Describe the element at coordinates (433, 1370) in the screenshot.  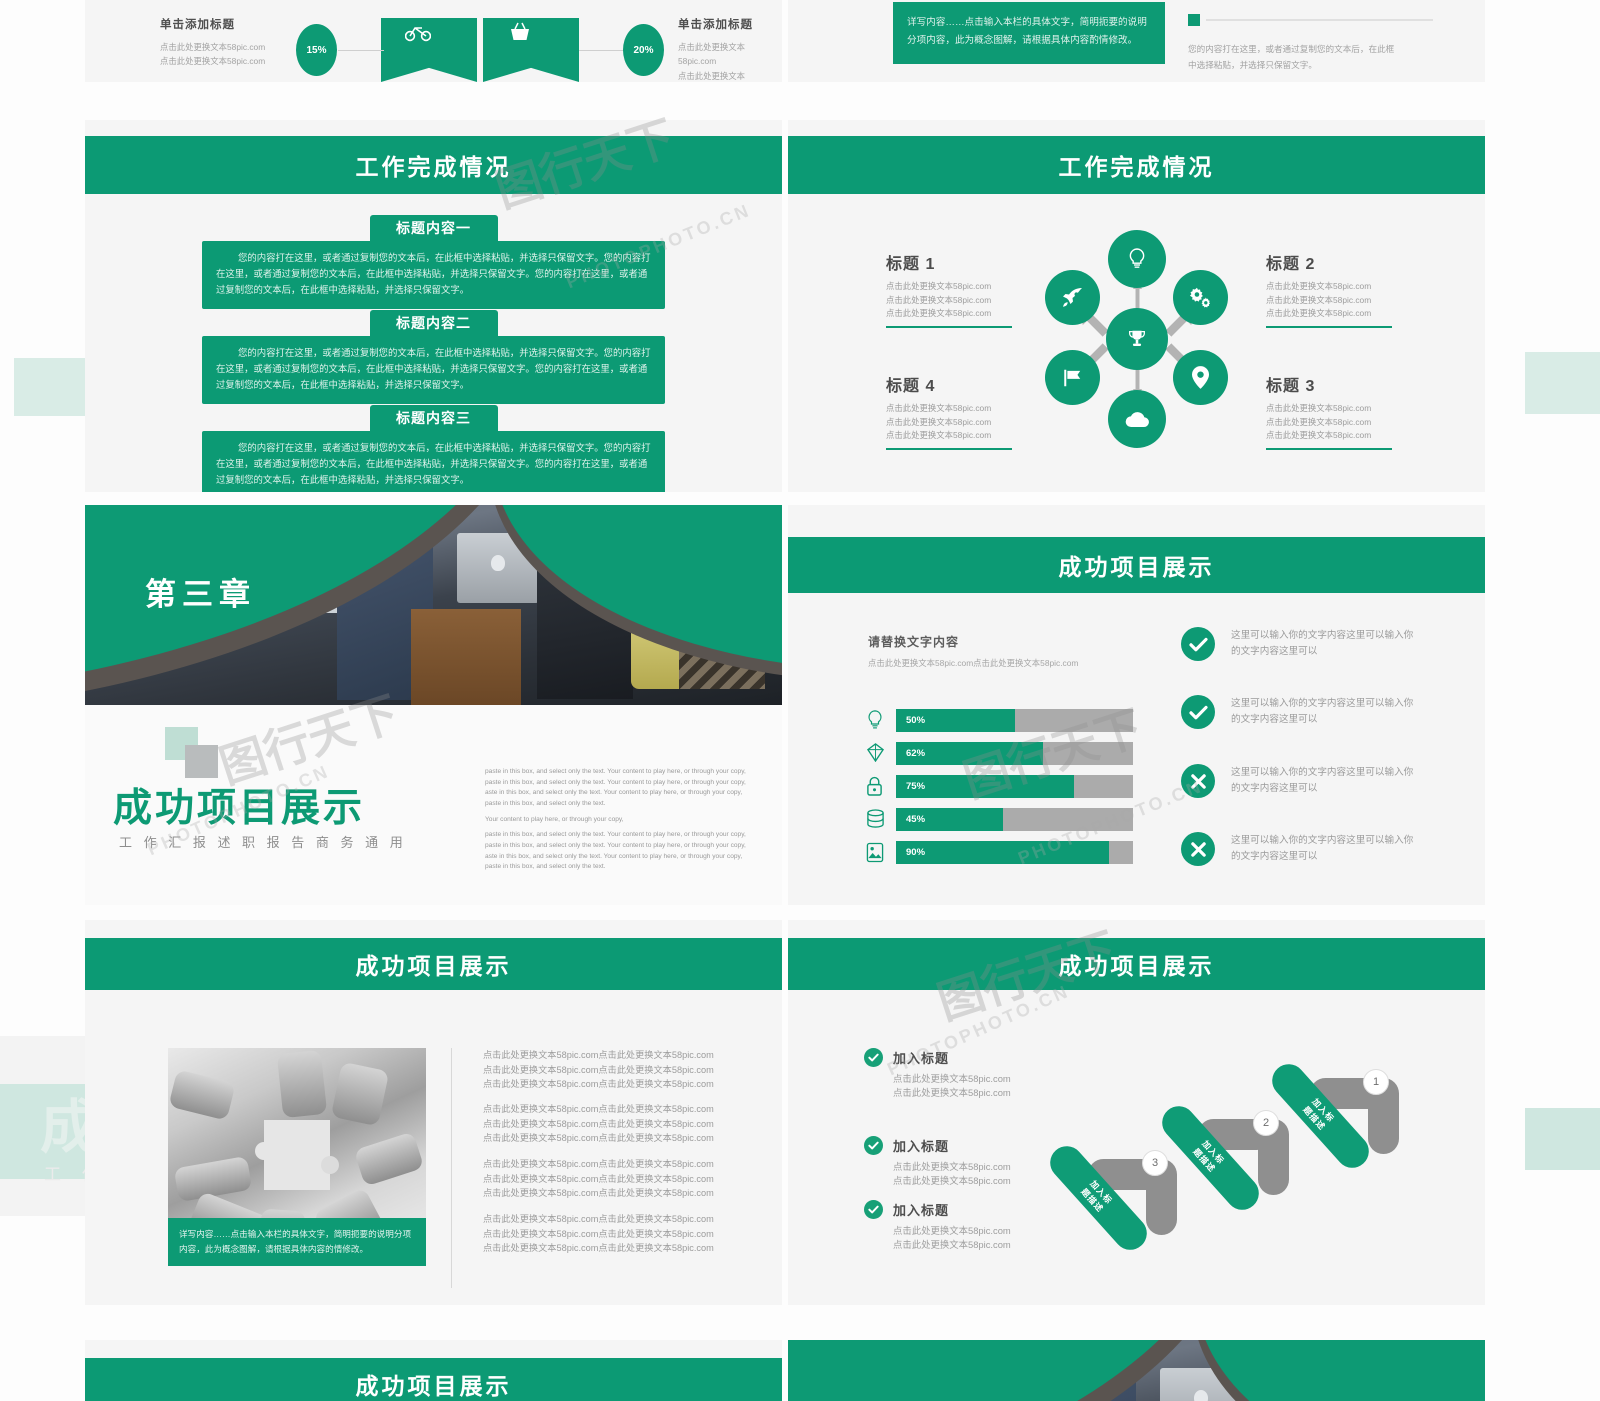
I see `slide-bottom-left-partial: 成功项目展示` at that location.